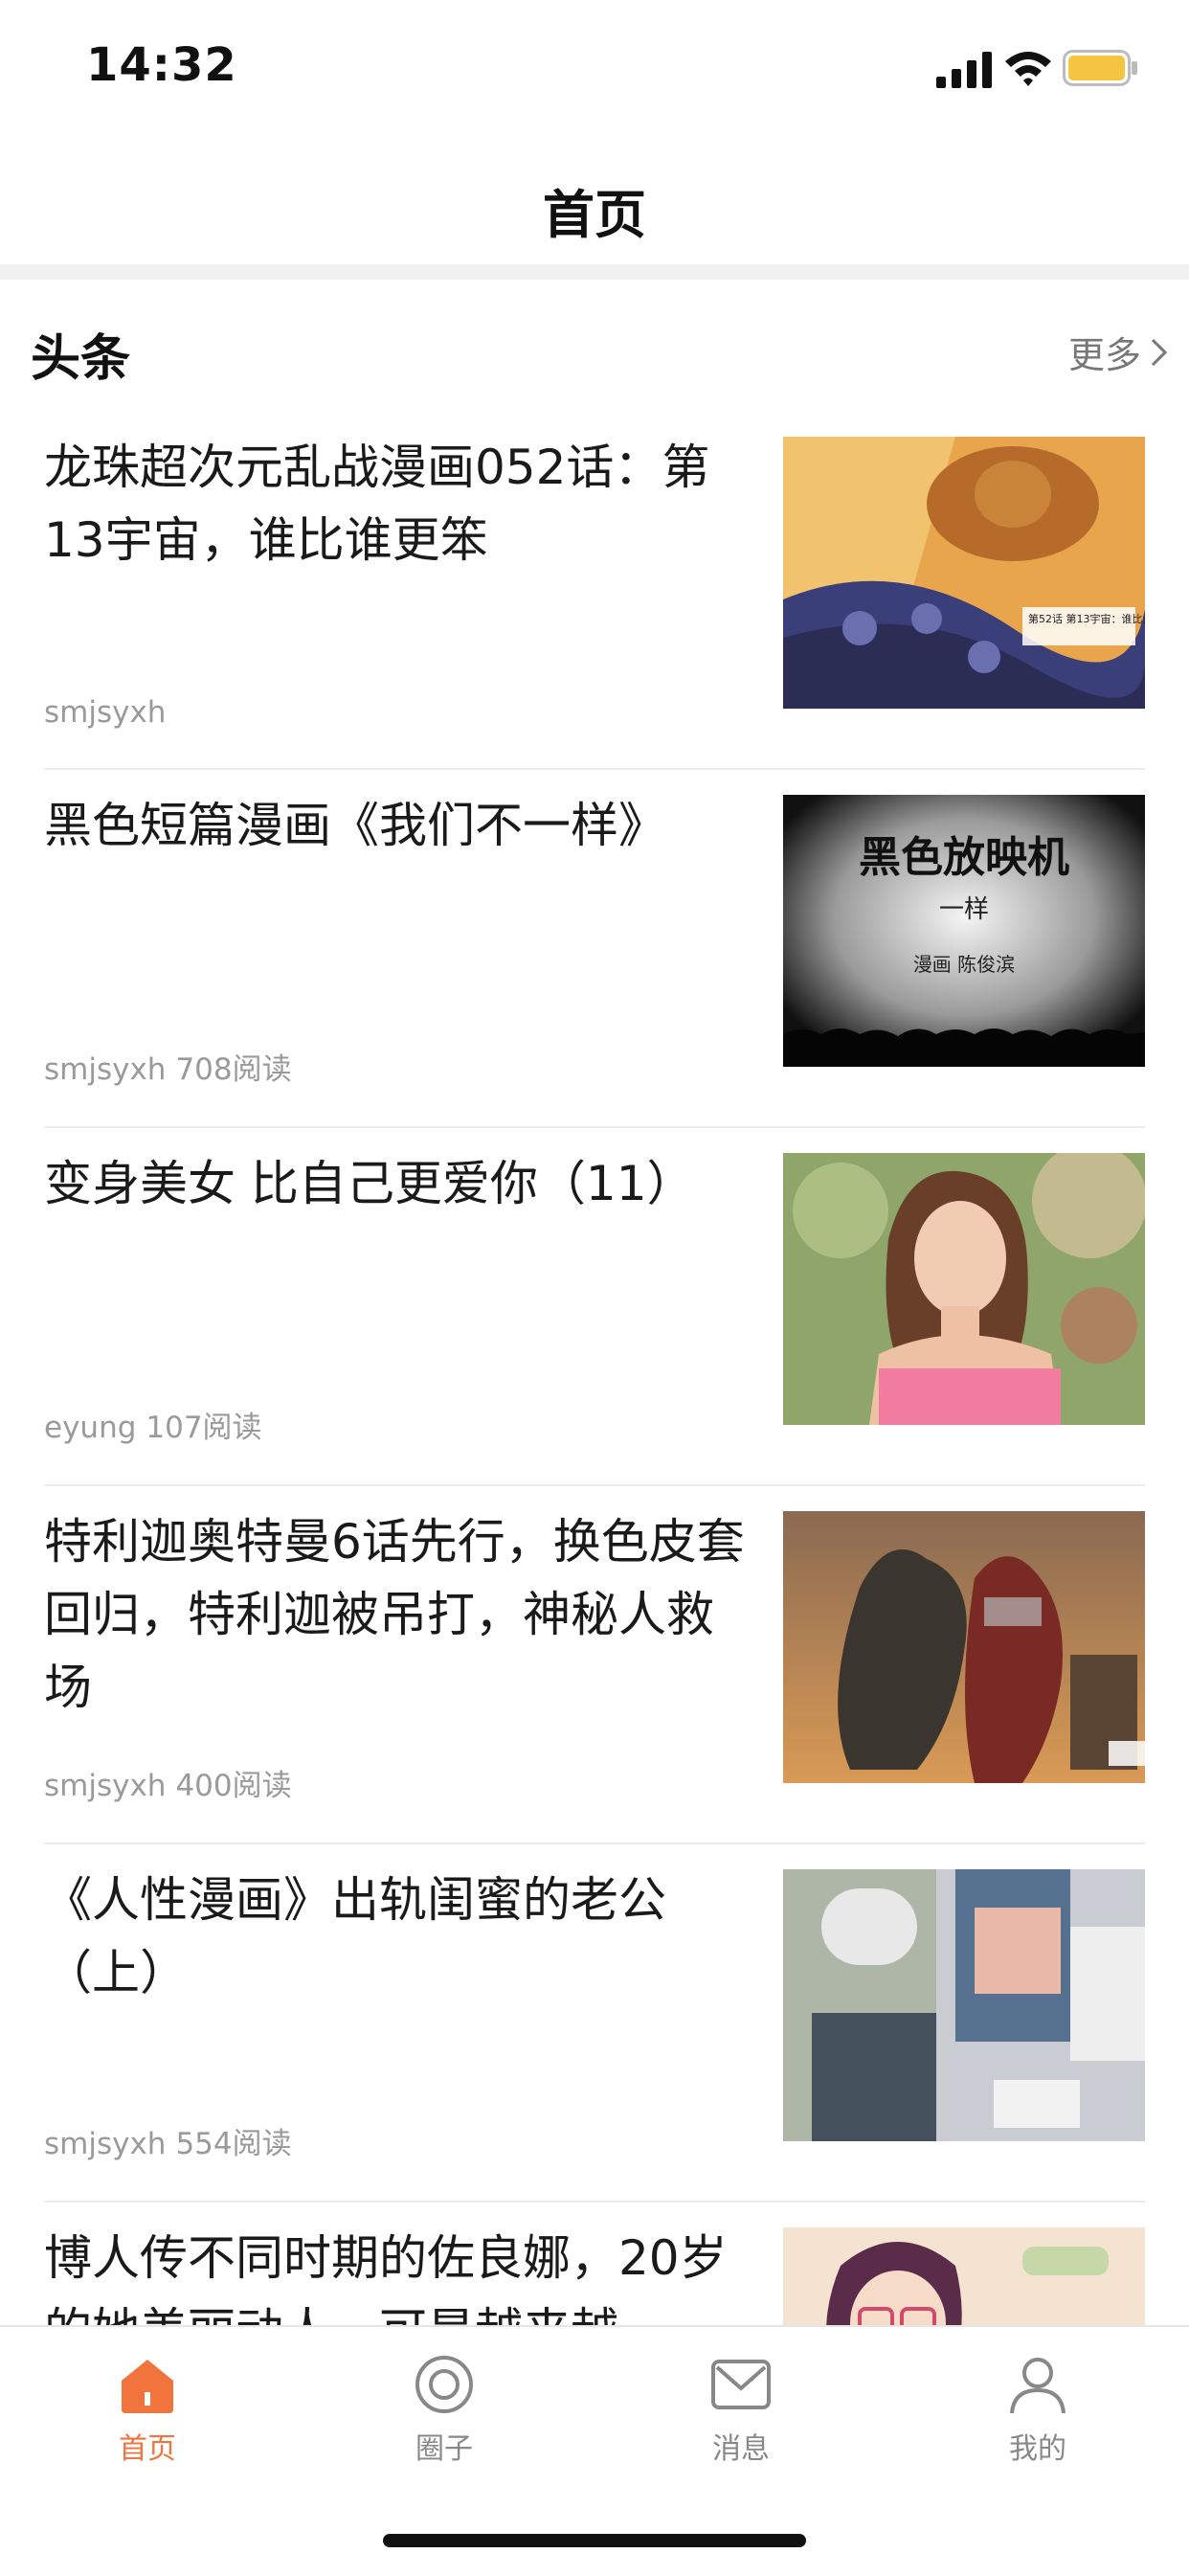 The height and width of the screenshot is (2576, 1189). I want to click on news-title: 黑色短篇漫画《我们不一样》, so click(355, 825).